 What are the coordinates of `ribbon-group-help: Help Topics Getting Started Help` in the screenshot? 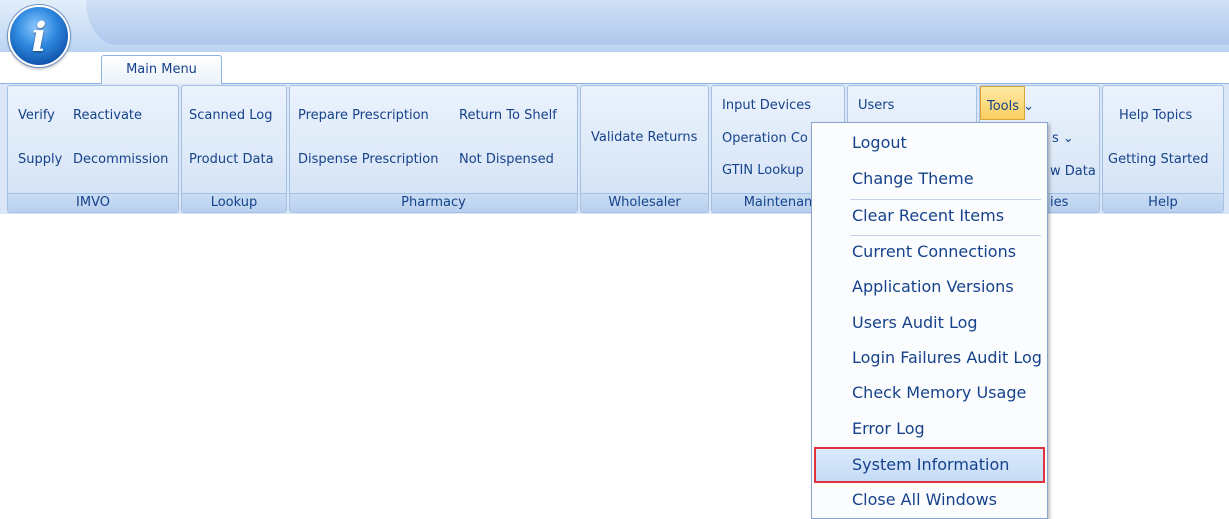 It's located at (1163, 149).